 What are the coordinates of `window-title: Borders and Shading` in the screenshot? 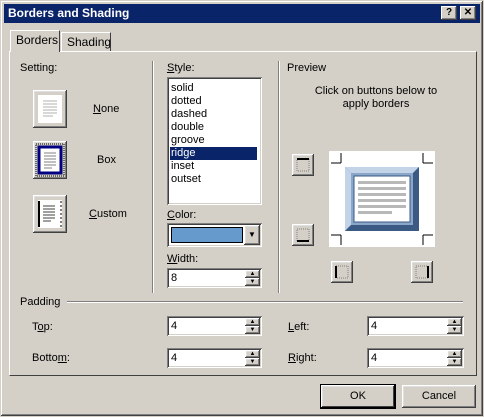 It's located at (69, 13).